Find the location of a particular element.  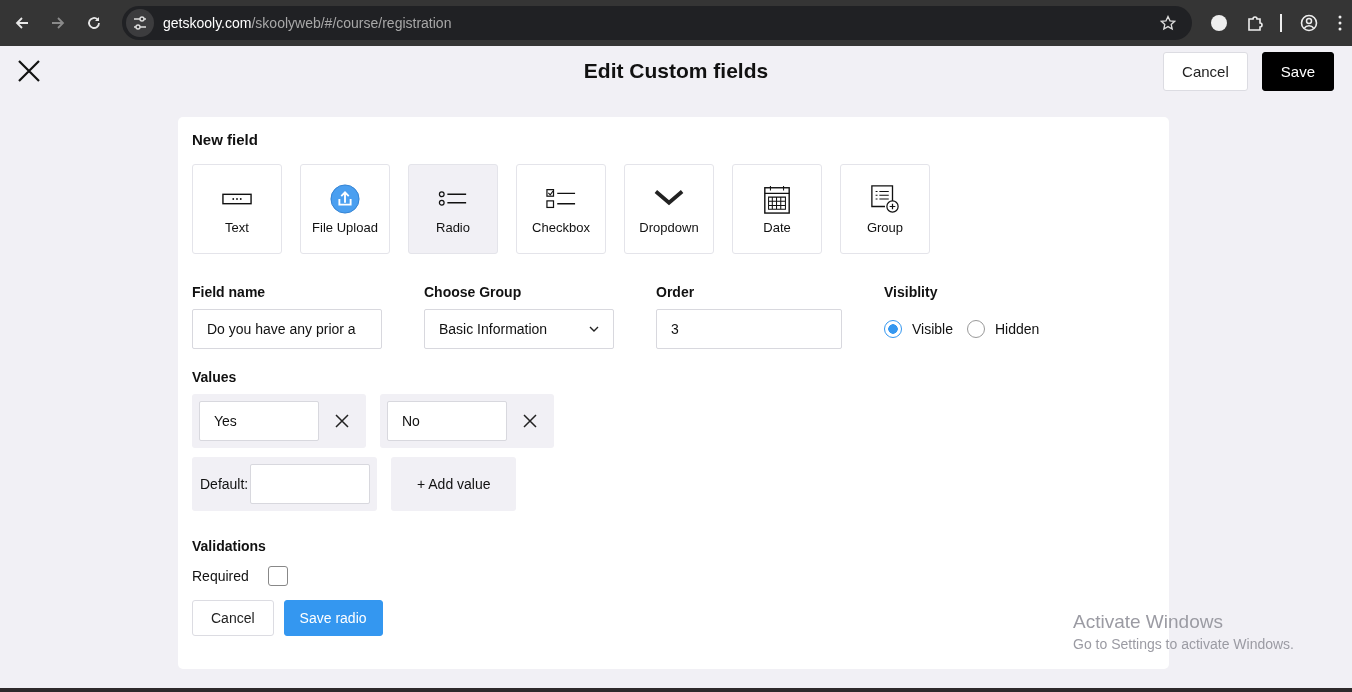

footer-button: Cancel is located at coordinates (233, 618).